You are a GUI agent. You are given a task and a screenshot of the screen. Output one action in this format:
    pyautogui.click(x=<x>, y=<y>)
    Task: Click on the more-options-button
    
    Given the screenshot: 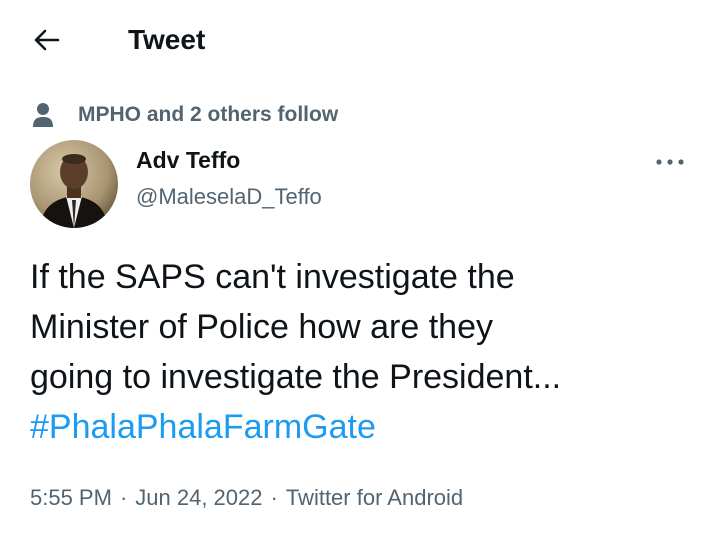 What is the action you would take?
    pyautogui.click(x=670, y=162)
    